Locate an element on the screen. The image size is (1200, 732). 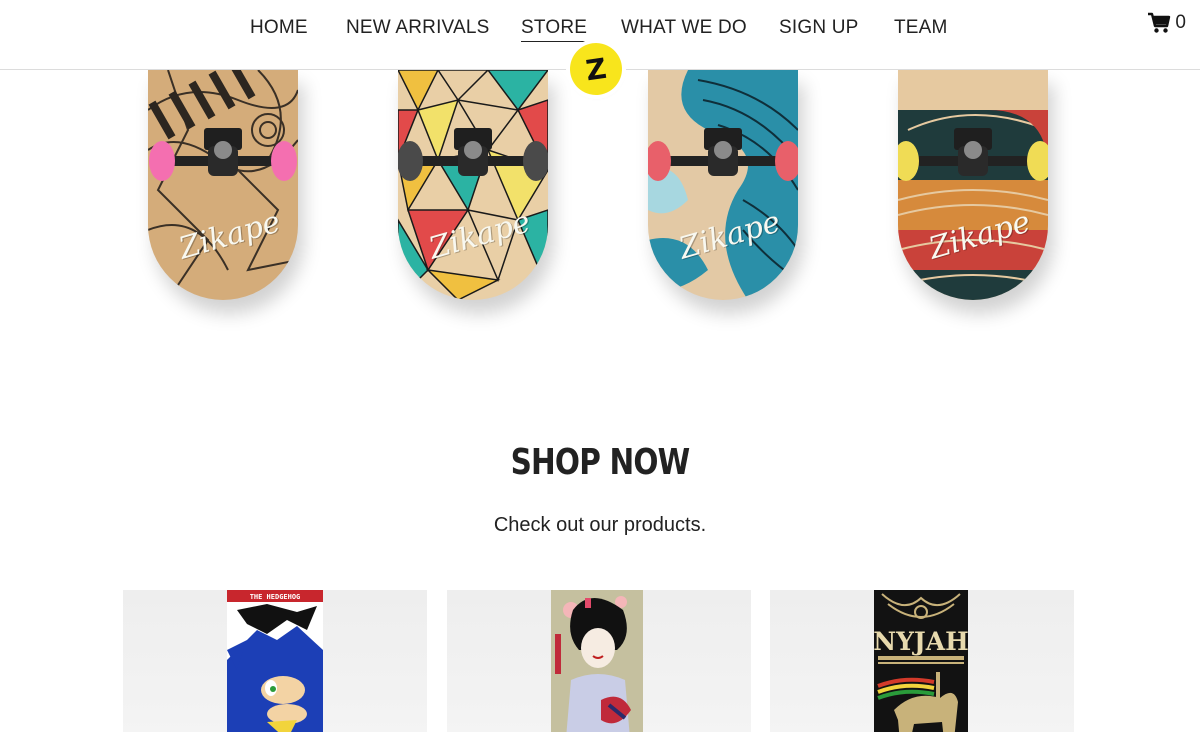
cart-button: 0 is located at coordinates (1166, 23).